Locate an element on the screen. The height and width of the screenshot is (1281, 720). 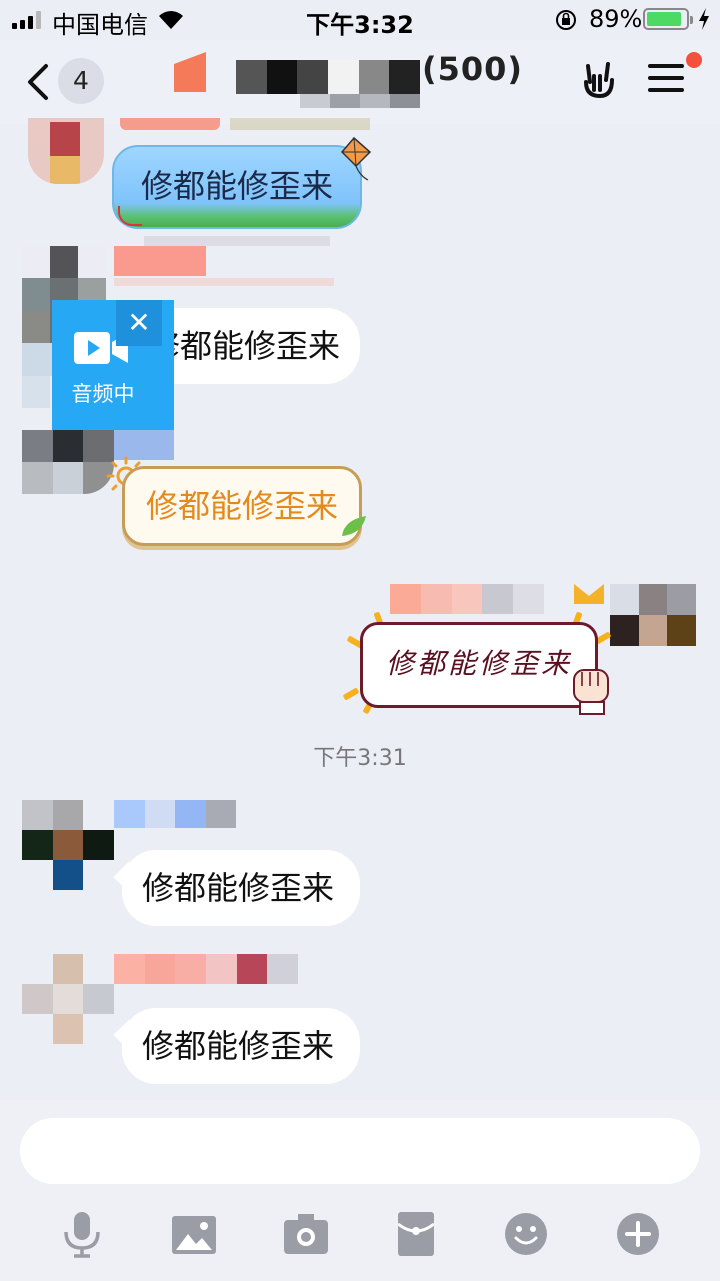
pixelated-subtitle is located at coordinates (360, 101).